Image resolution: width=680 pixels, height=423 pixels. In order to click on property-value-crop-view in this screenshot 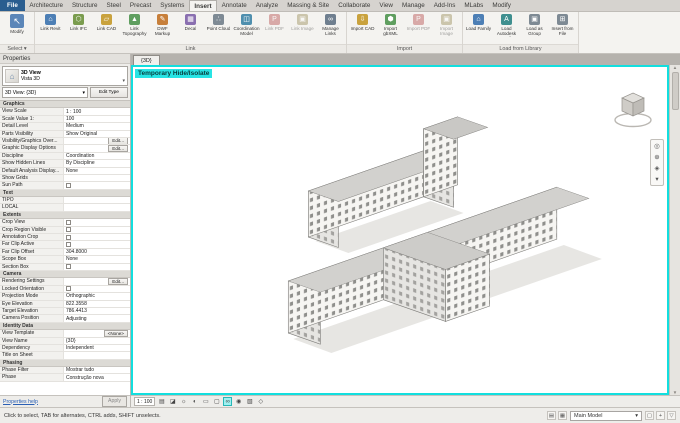, I will do `click(97, 222)`.